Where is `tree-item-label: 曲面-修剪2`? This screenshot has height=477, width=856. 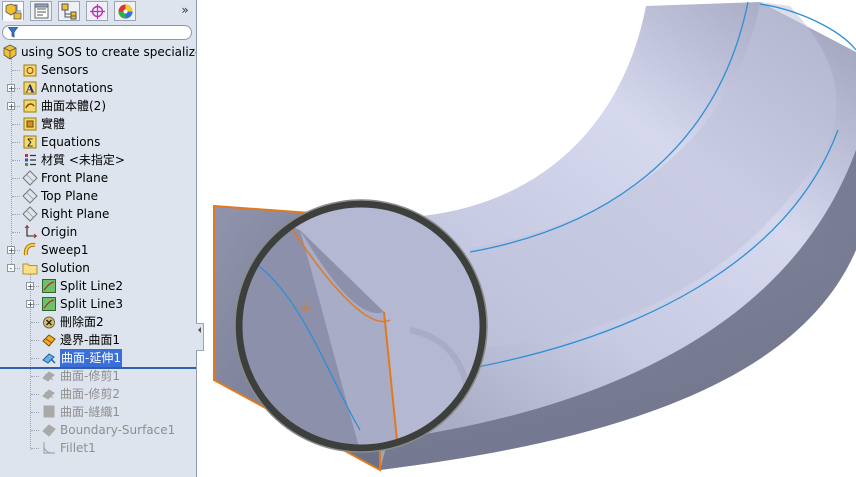
tree-item-label: 曲面-修剪2 is located at coordinates (90, 394).